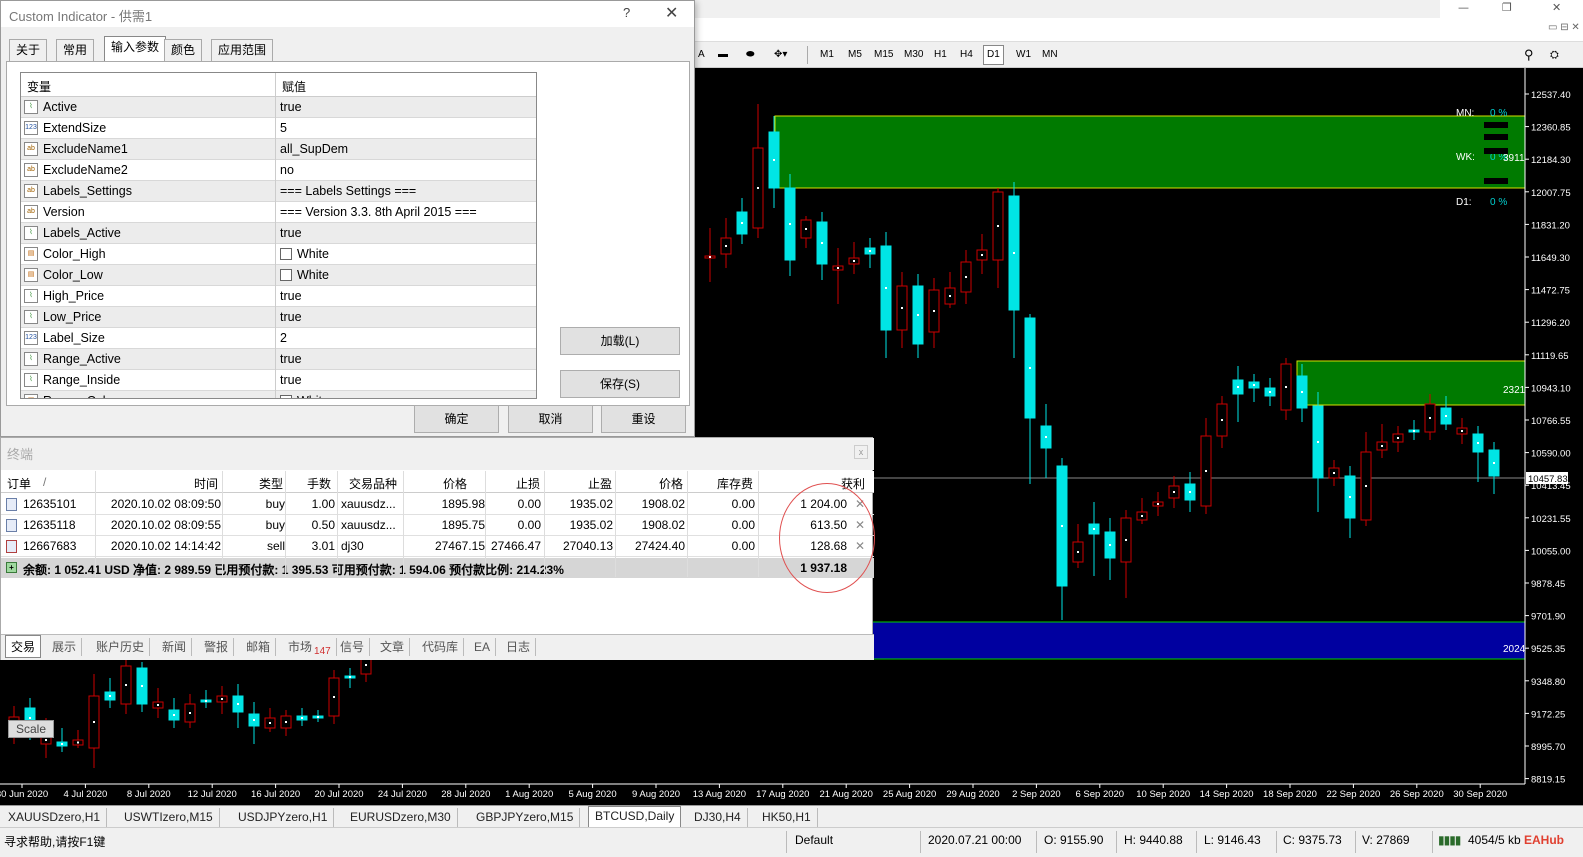 Image resolution: width=1583 pixels, height=857 pixels. Describe the element at coordinates (283, 128) in the screenshot. I see `parameter-value: 5` at that location.